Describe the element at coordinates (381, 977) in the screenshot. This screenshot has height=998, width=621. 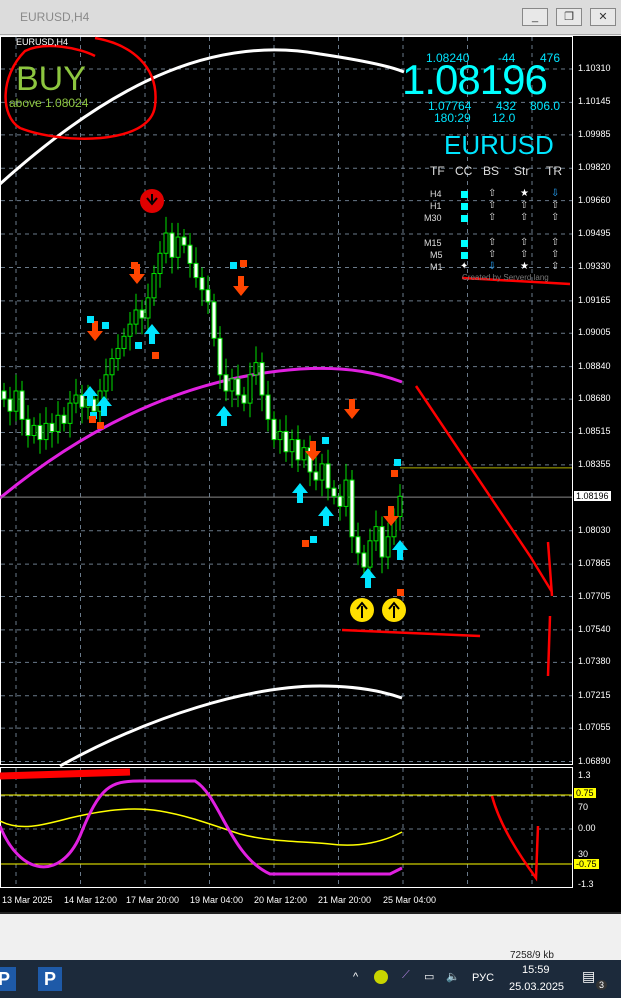
I see `tray-app-icon` at that location.